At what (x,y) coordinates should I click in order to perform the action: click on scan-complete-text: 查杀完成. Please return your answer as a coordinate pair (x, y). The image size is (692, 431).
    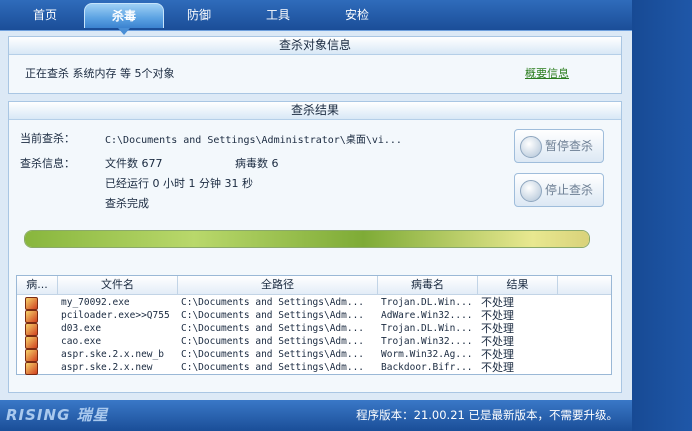
    Looking at the image, I should click on (127, 203).